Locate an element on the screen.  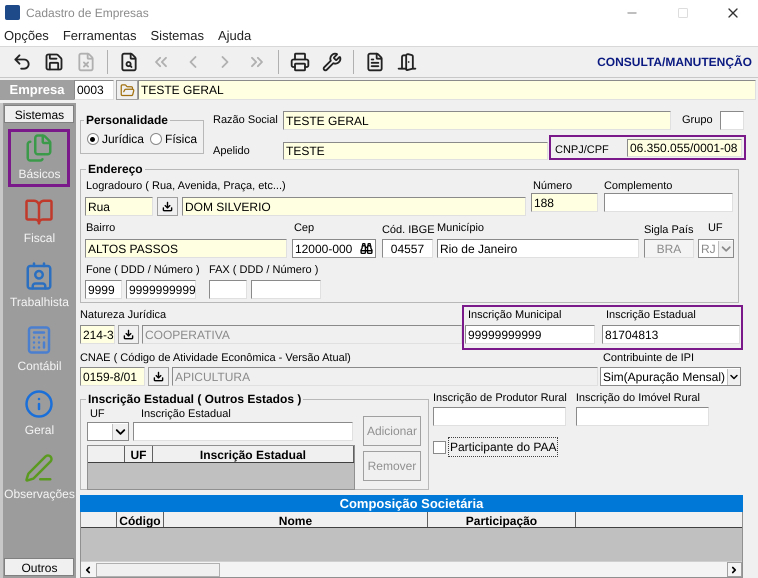
section-header: Composição Societária is located at coordinates (411, 503).